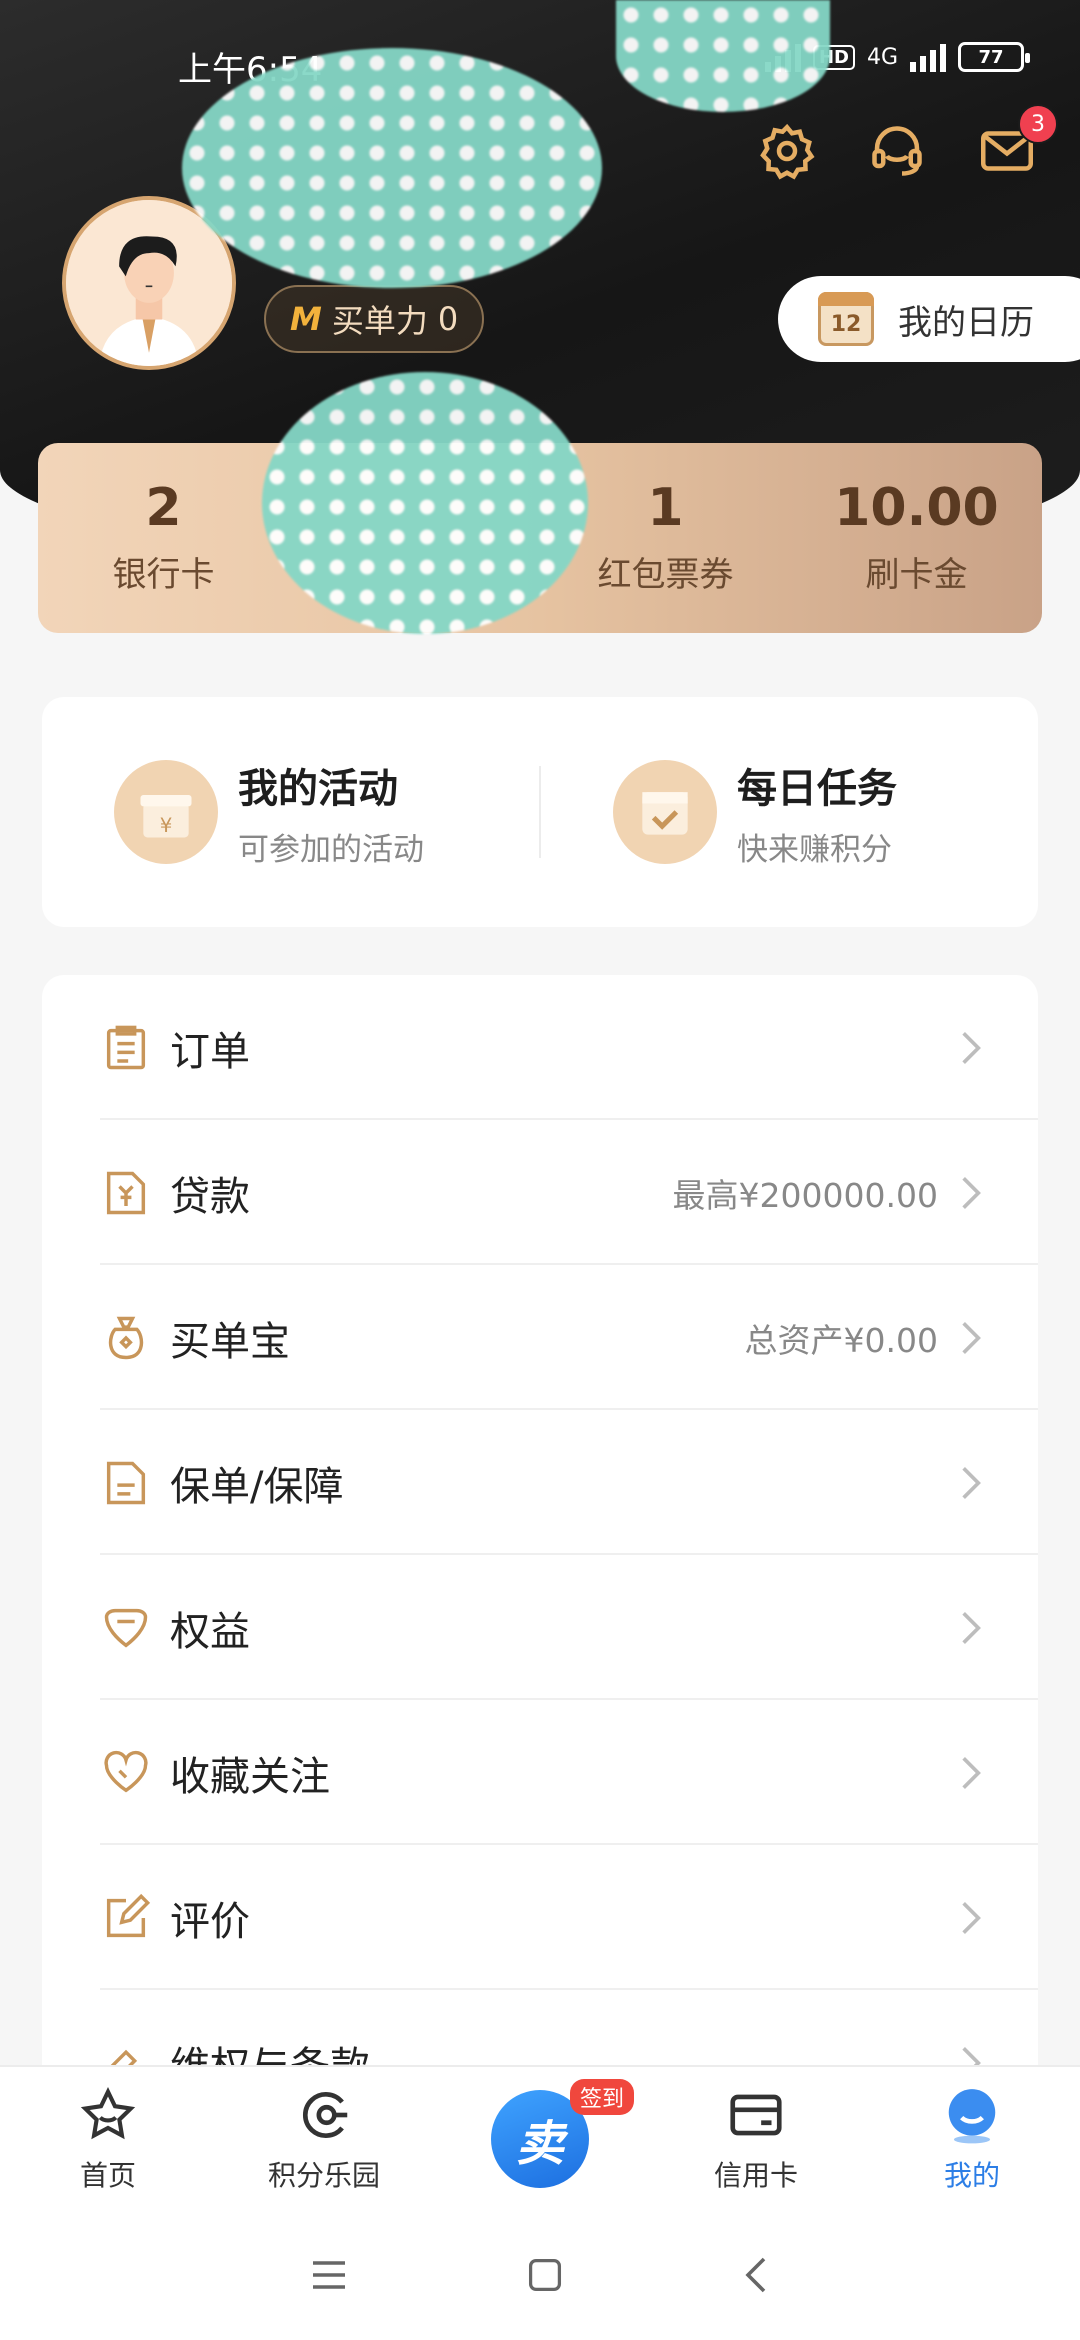  Describe the element at coordinates (805, 1195) in the screenshot. I see `menu-extra: 最高¥200000.00` at that location.